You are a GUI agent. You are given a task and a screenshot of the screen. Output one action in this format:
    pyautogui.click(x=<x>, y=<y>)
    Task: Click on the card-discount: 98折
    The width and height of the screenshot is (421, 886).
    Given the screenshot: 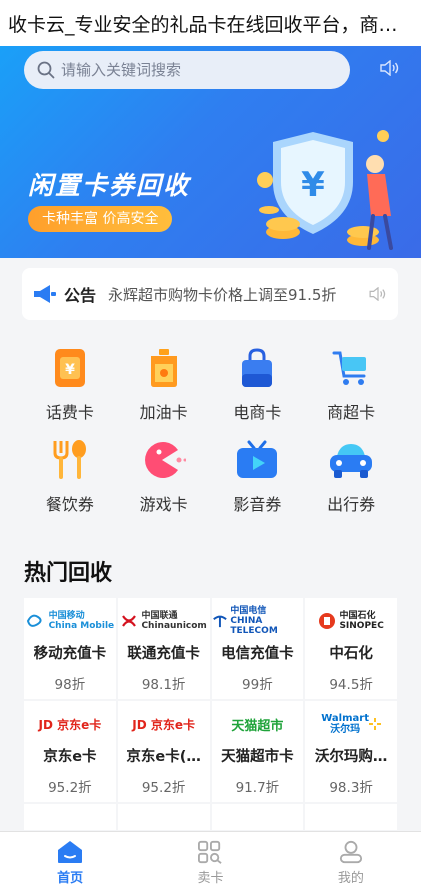 What is the action you would take?
    pyautogui.click(x=70, y=685)
    